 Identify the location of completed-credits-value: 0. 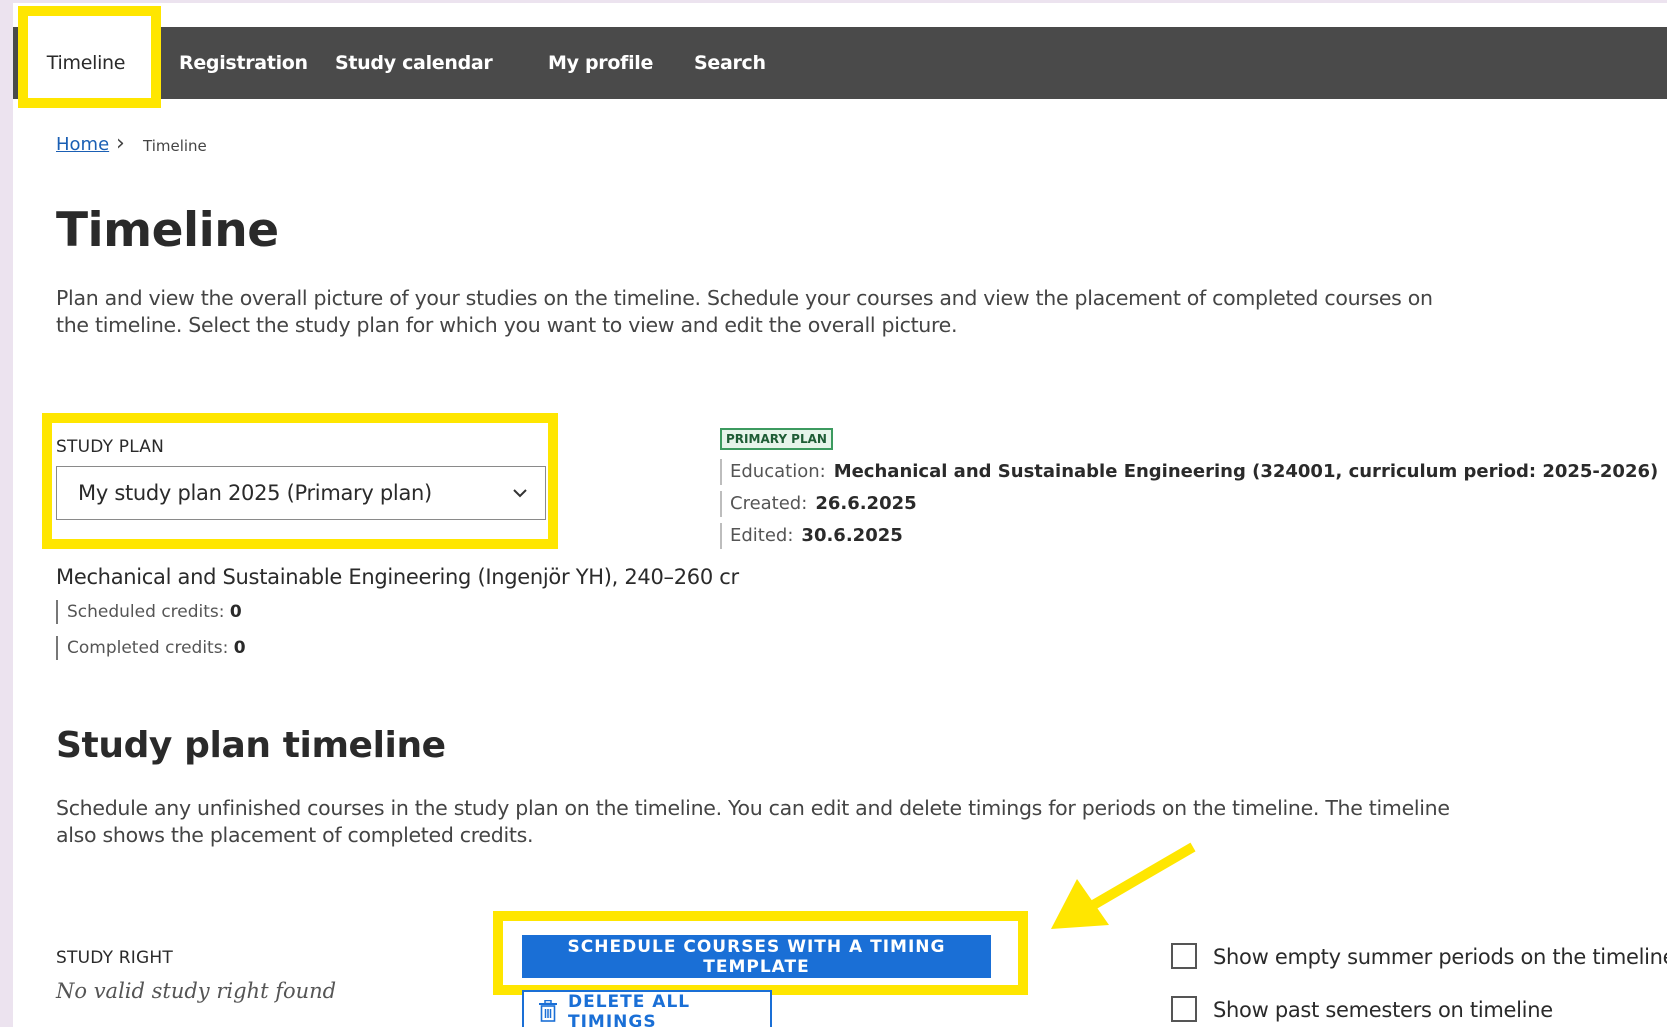
(239, 648).